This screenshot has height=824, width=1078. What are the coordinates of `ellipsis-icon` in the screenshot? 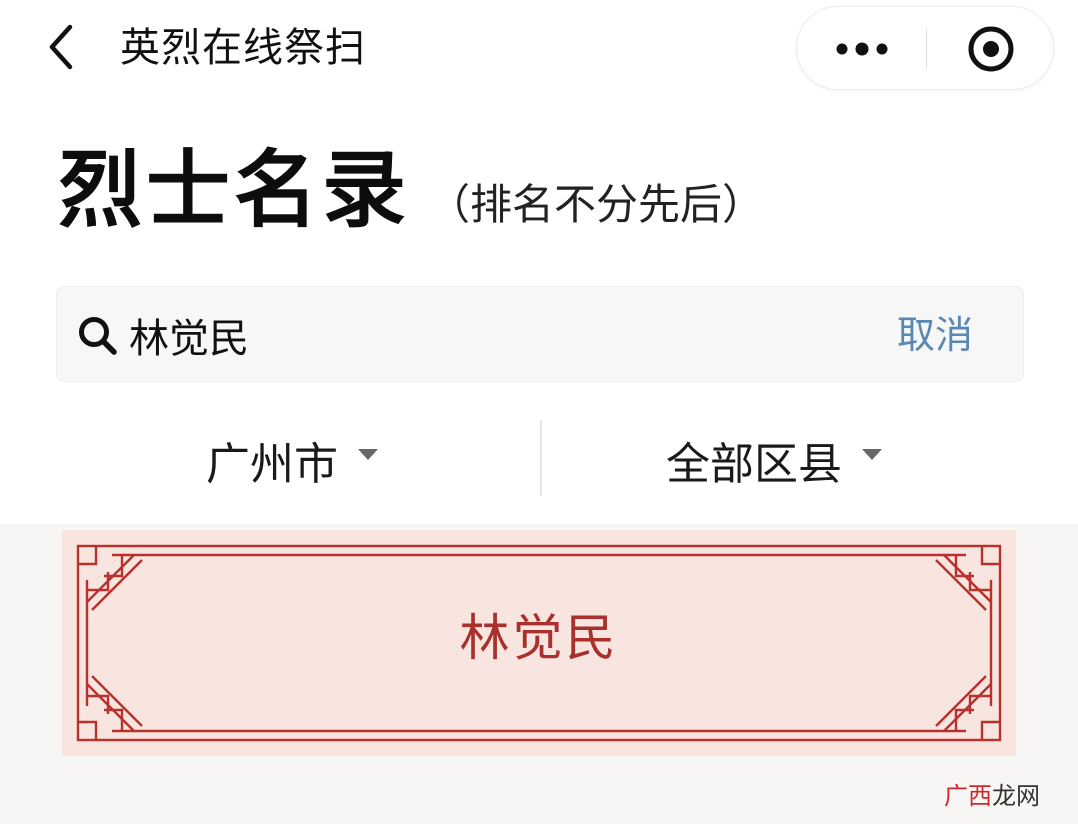 It's located at (861, 49).